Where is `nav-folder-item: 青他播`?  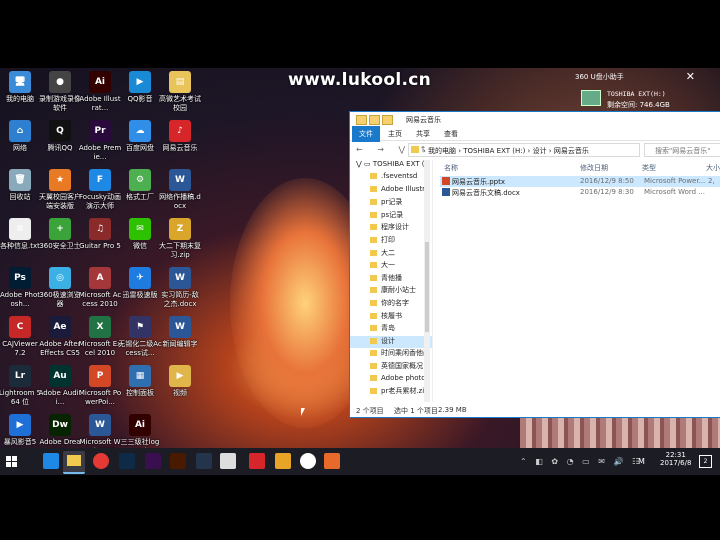
nav-folder-item: 青他播 is located at coordinates (401, 279).